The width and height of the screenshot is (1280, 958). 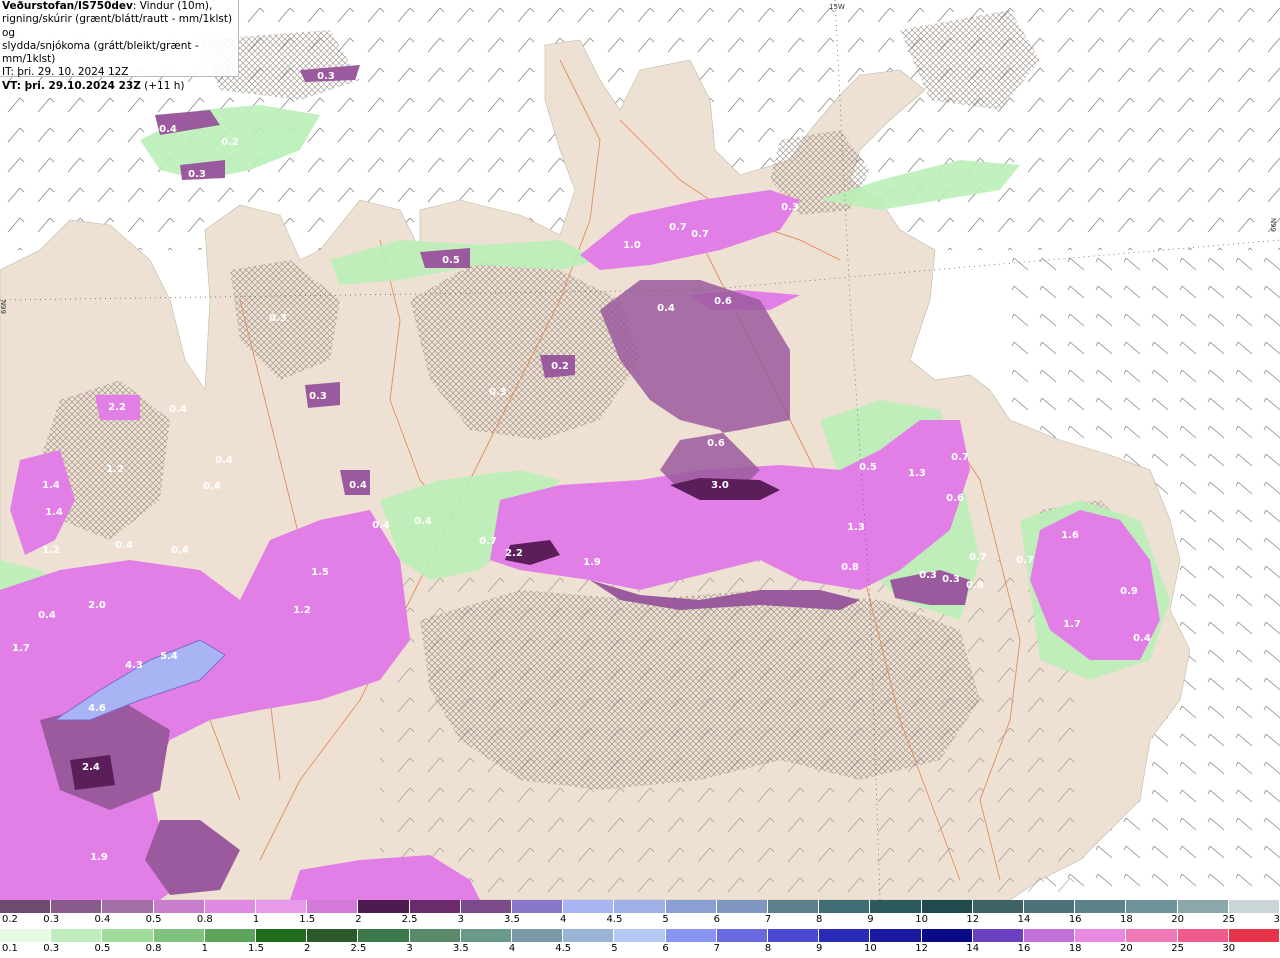 I want to click on map-value-label: 4.3, so click(x=134, y=665).